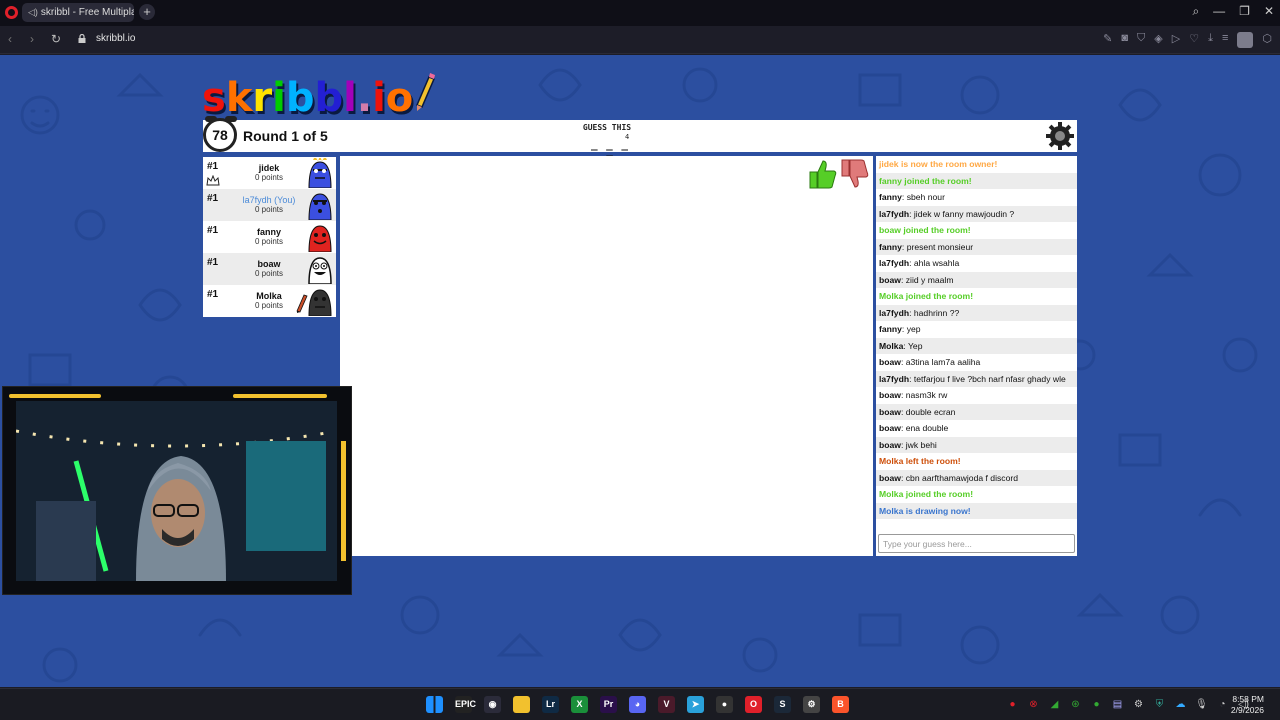 Image resolution: width=1280 pixels, height=720 pixels. Describe the element at coordinates (1158, 40) in the screenshot. I see `vpn-icon: ◈` at that location.